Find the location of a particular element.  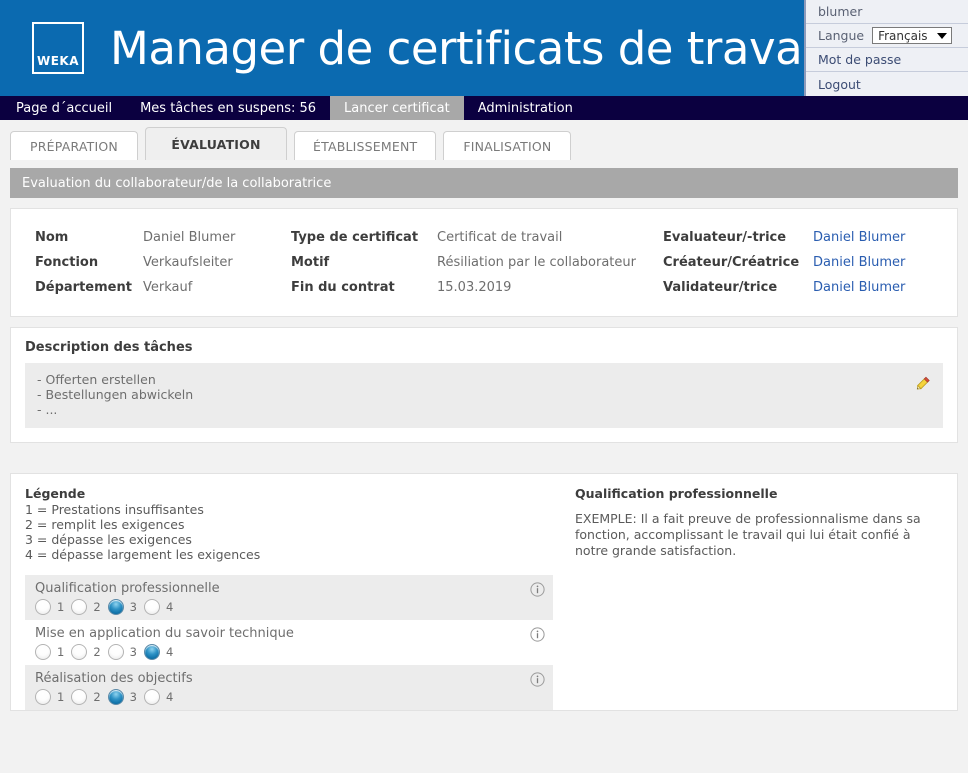

tab-establishment-label: ÉTABLISSEMENT is located at coordinates (365, 146).